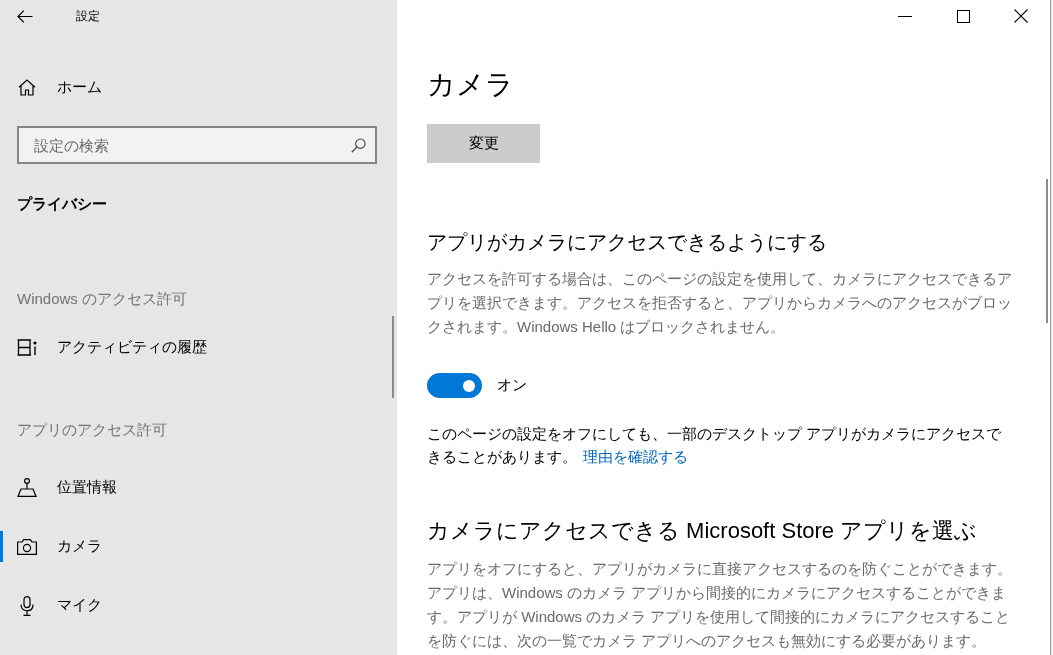 Image resolution: width=1053 pixels, height=655 pixels. What do you see at coordinates (627, 242) in the screenshot?
I see `section-heading: アプリがカメラにアクセスできるようにする` at bounding box center [627, 242].